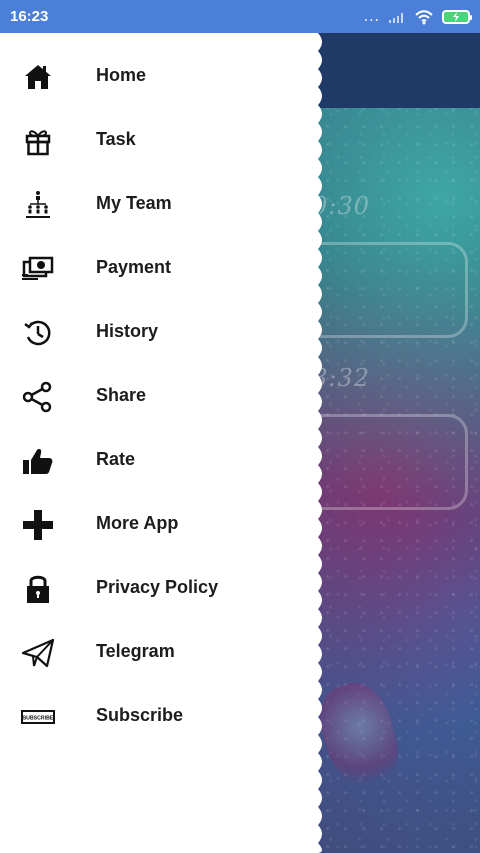 Image resolution: width=480 pixels, height=853 pixels. I want to click on menu-item-rate: Rate, so click(159, 461).